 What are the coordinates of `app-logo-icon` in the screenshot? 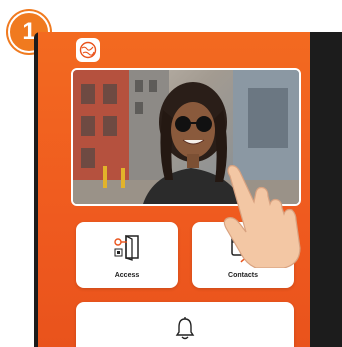 It's located at (88, 50).